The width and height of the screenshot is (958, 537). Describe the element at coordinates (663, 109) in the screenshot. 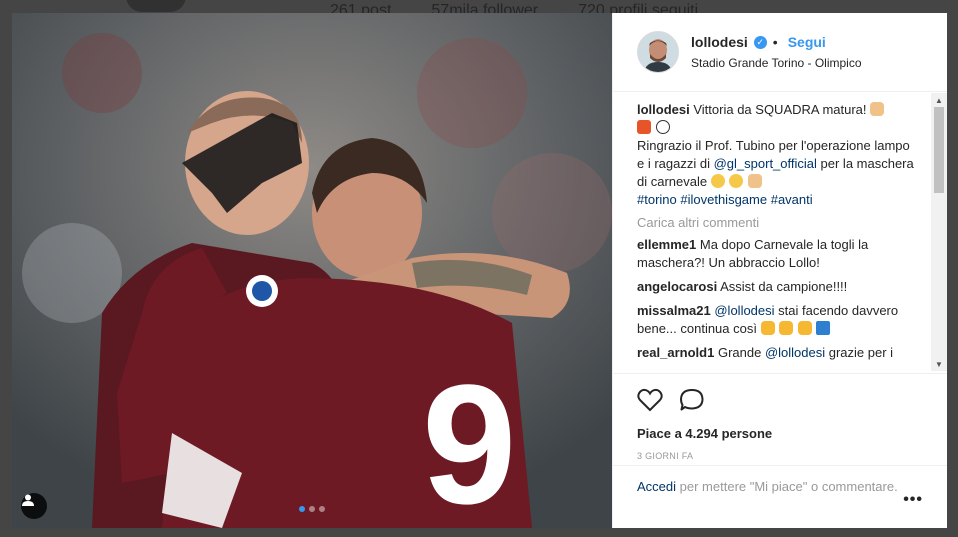

I see `caption-username: lollodesi` at that location.